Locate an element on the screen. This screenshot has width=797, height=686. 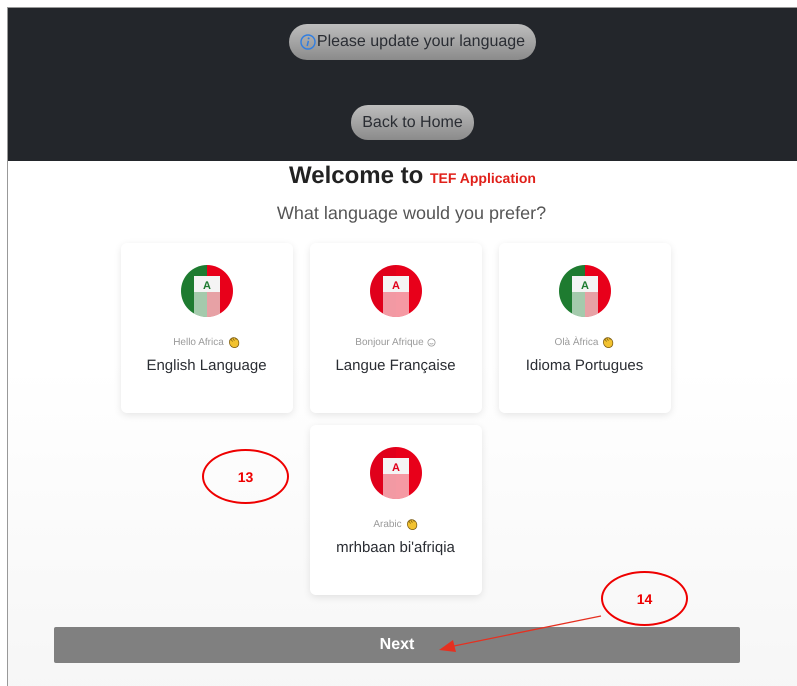
language-card: A Olà Àfrica Idioma Portugues is located at coordinates (584, 328).